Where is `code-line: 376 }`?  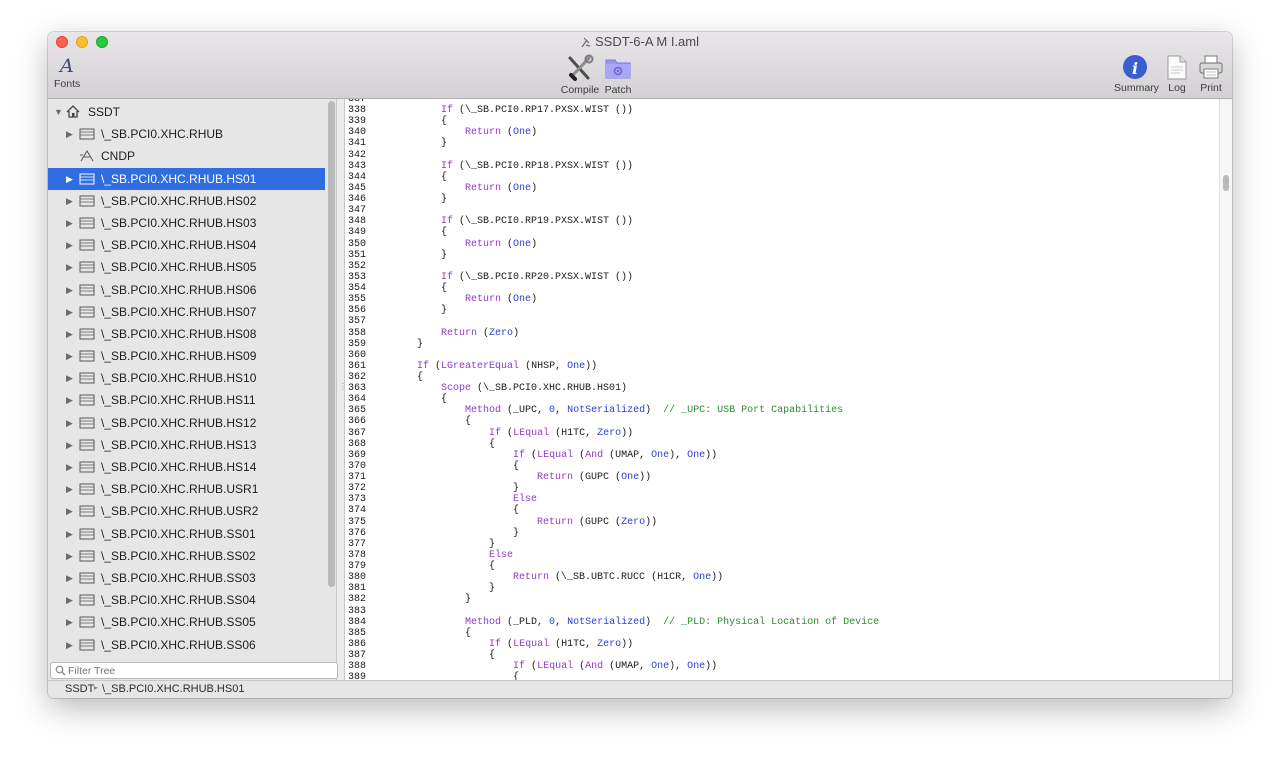 code-line: 376 } is located at coordinates (432, 533).